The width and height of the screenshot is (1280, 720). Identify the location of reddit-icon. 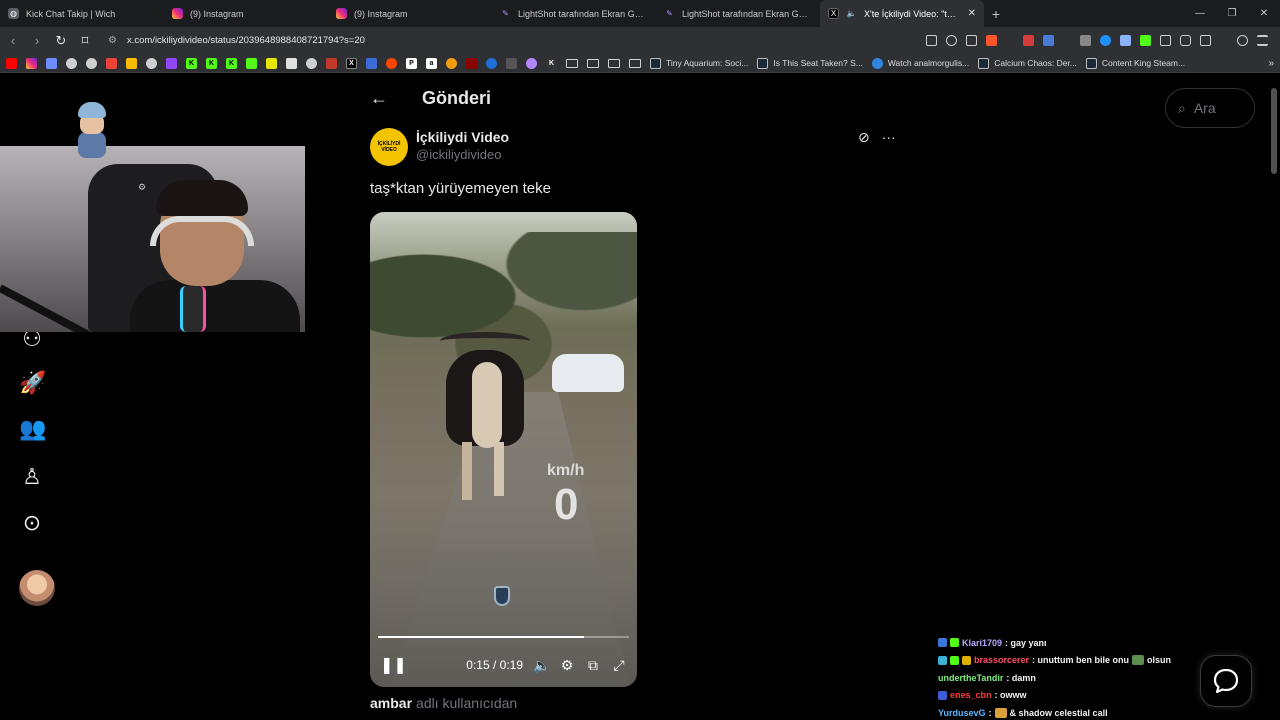
(391, 63).